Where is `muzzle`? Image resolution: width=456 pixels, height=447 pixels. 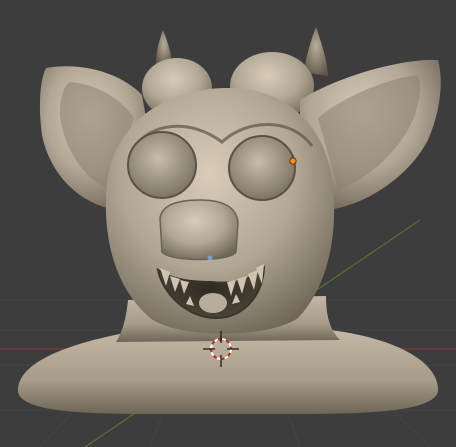
muzzle is located at coordinates (199, 230).